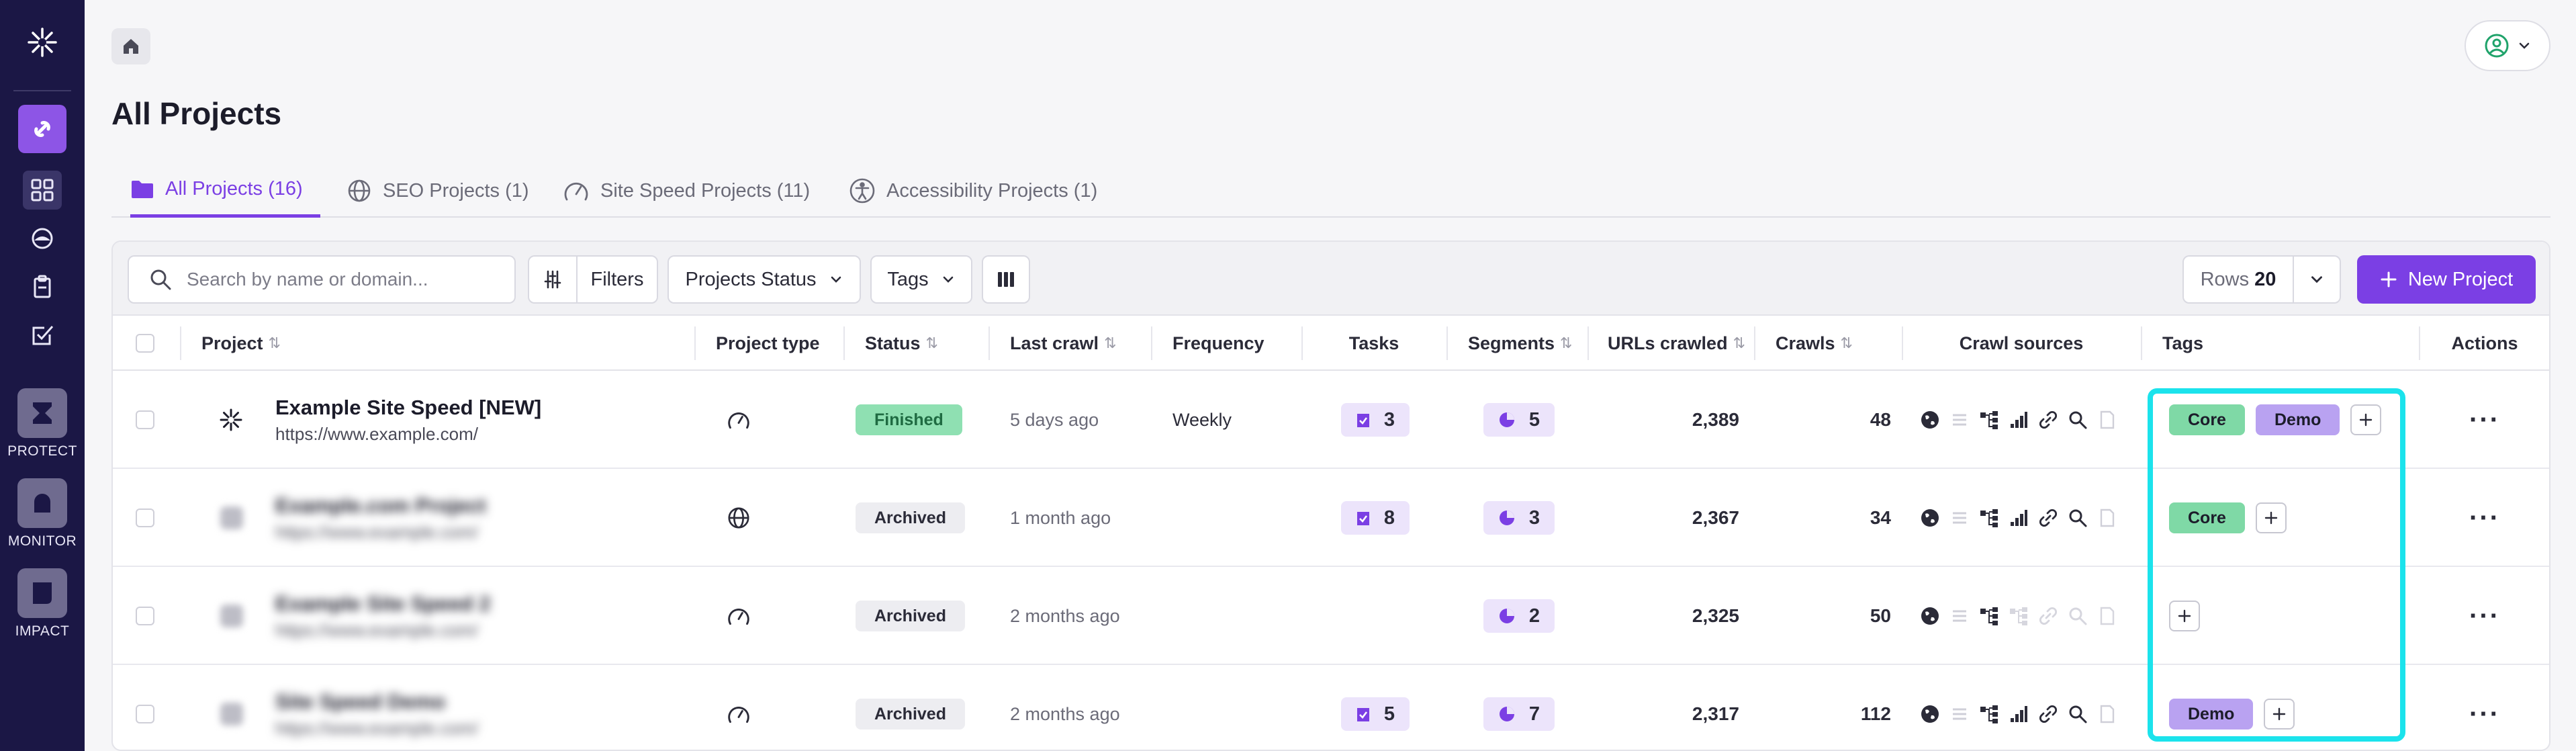  Describe the element at coordinates (973, 191) in the screenshot. I see `tab-accessibility-projects: Accessibility Projects (1)` at that location.